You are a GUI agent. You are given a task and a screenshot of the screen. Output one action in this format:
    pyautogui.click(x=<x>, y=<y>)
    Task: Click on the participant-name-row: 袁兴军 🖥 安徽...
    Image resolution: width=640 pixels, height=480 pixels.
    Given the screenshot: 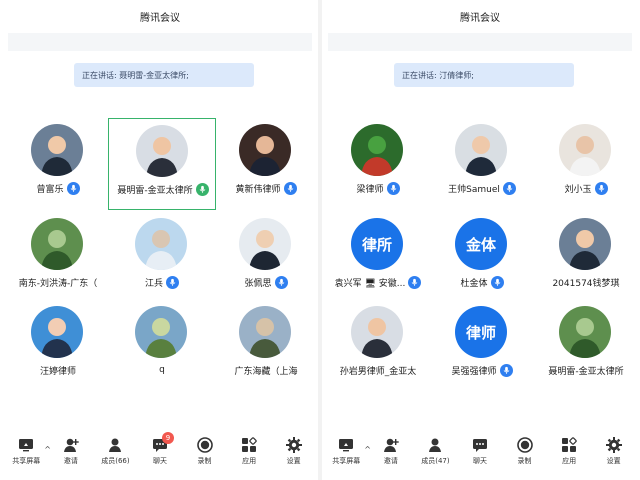 What is the action you would take?
    pyautogui.click(x=378, y=282)
    